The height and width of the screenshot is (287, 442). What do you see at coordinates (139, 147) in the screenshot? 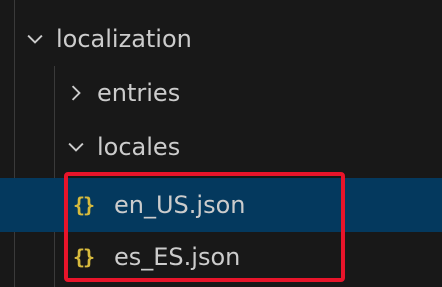
I see `tree-item-label: locales` at bounding box center [139, 147].